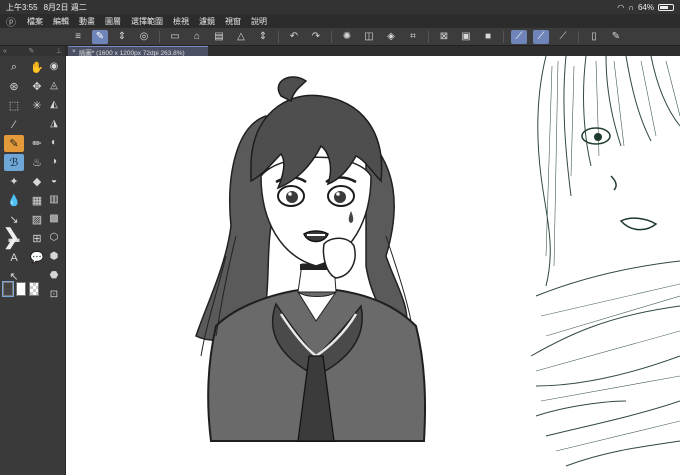 The height and width of the screenshot is (475, 680). What do you see at coordinates (340, 21) in the screenshot?
I see `menu-bar: ⓟ 檔案 編輯 動畫 圖層 選擇範圍 檢視 濾鏡 視窗 說明` at bounding box center [340, 21].